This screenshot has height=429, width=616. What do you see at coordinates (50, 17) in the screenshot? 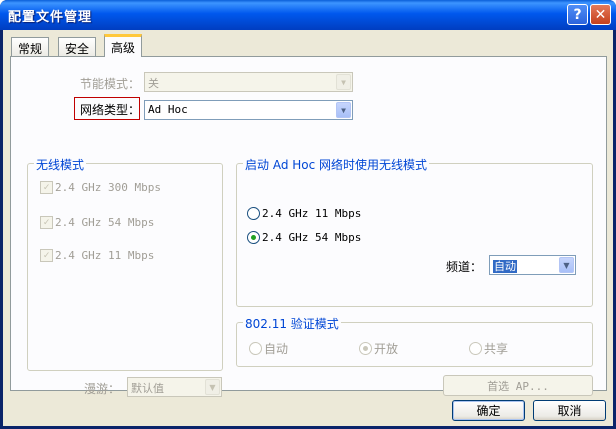
I see `window-title: 配置文件管理` at bounding box center [50, 17].